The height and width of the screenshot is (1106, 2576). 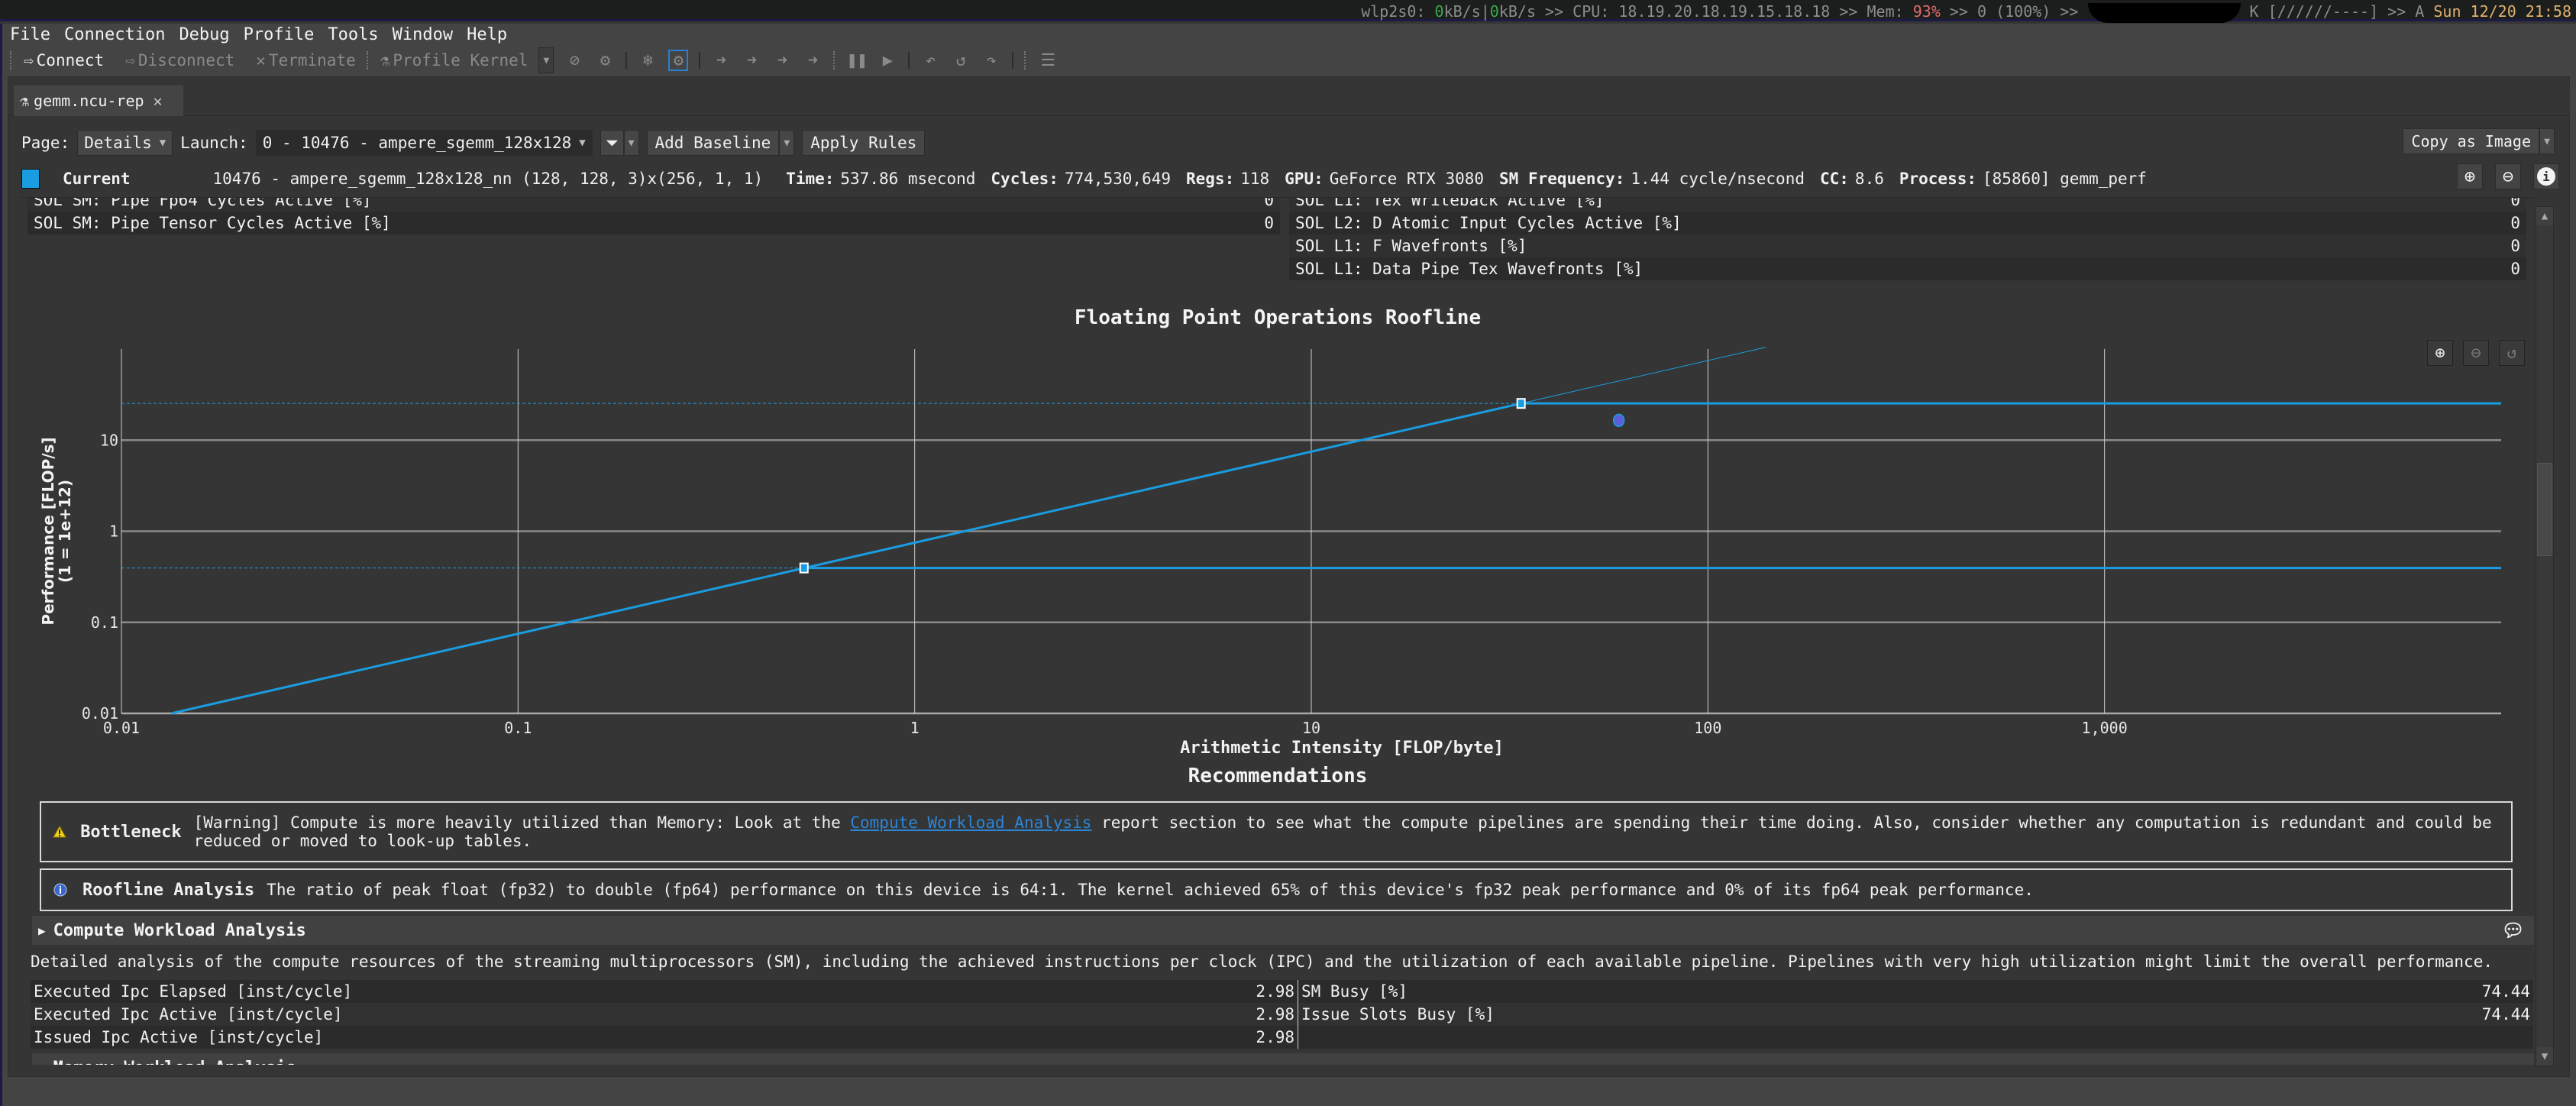 I want to click on apply-rules-button: Apply Rules, so click(x=864, y=143).